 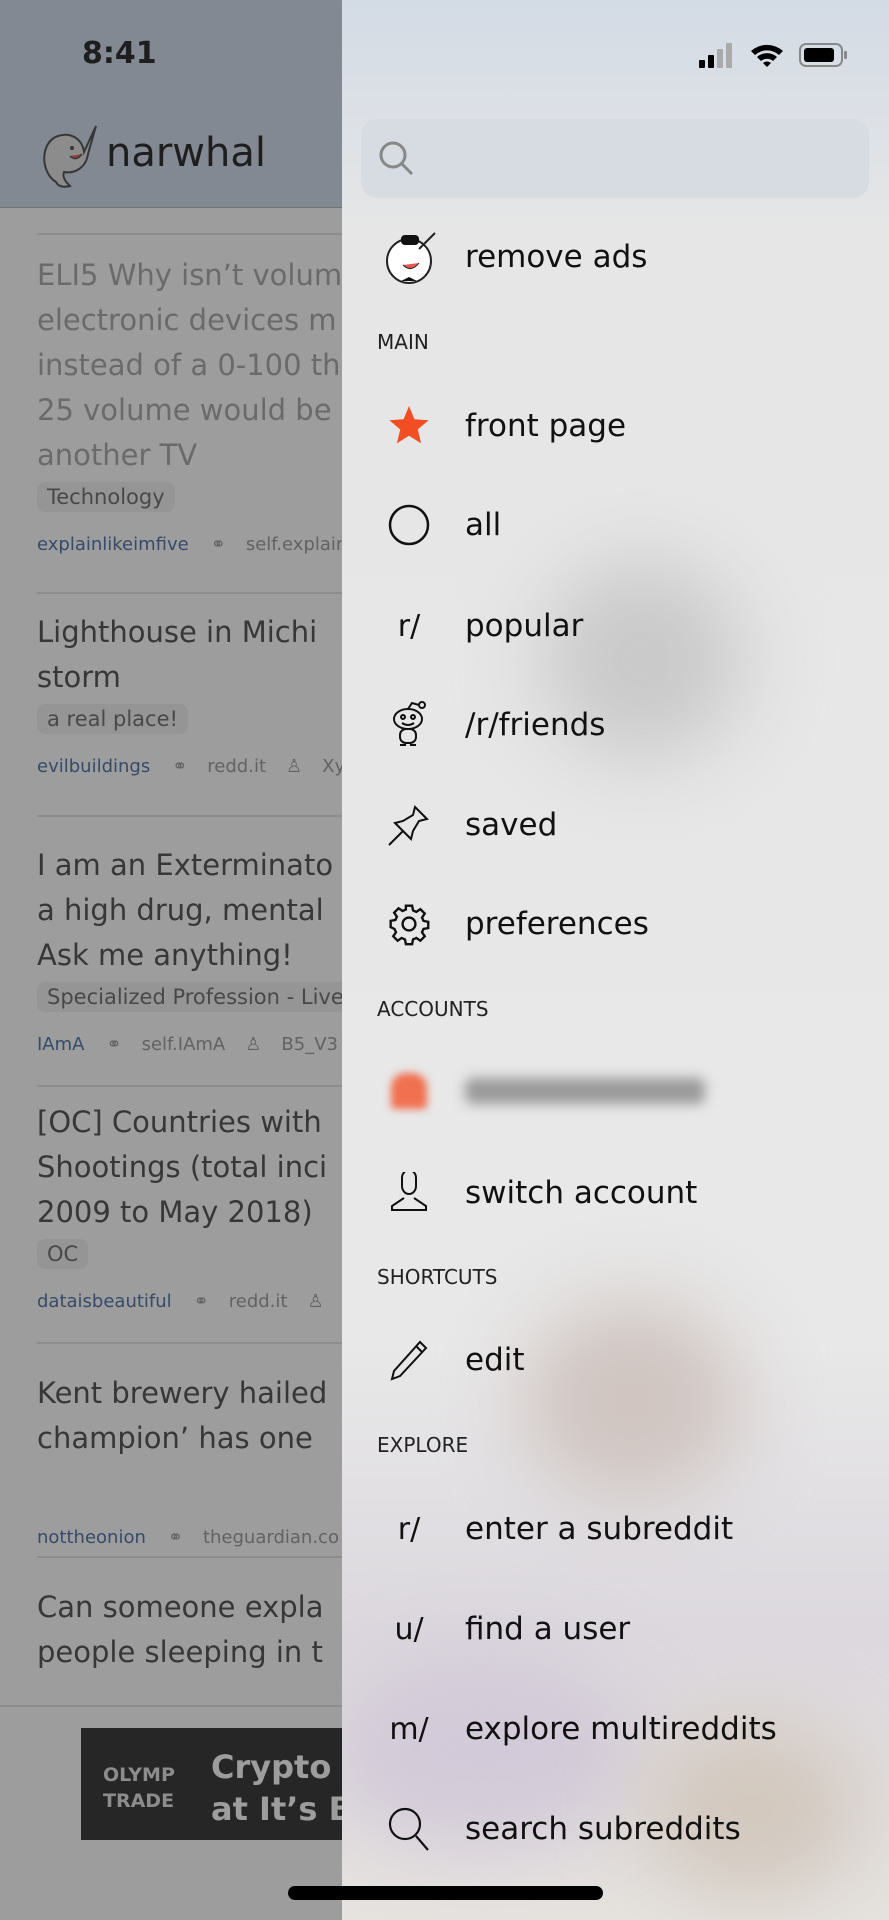 I want to click on menu-item-switch-account: switch account, so click(x=615, y=1193).